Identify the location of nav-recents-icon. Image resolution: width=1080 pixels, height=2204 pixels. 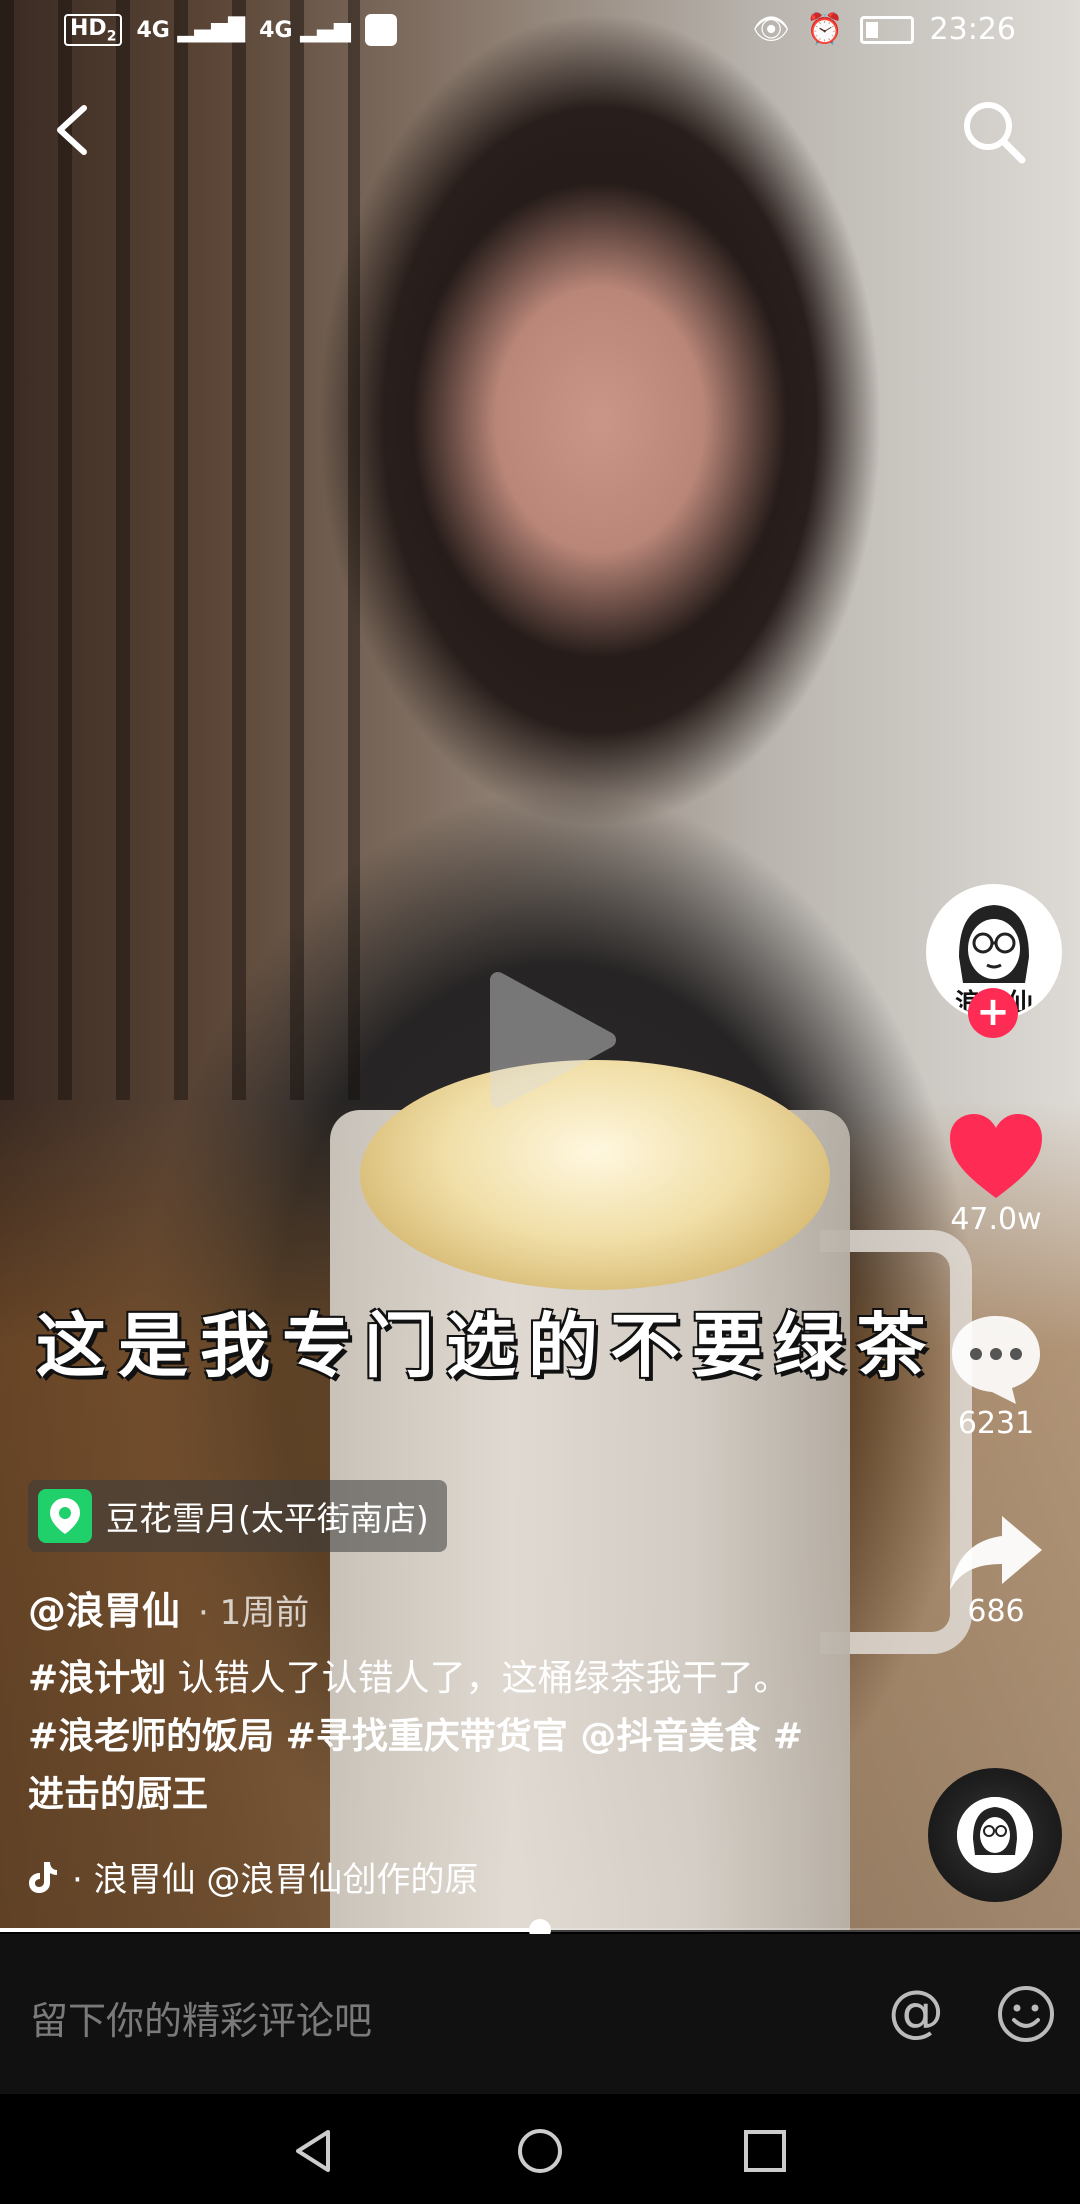
(765, 2151).